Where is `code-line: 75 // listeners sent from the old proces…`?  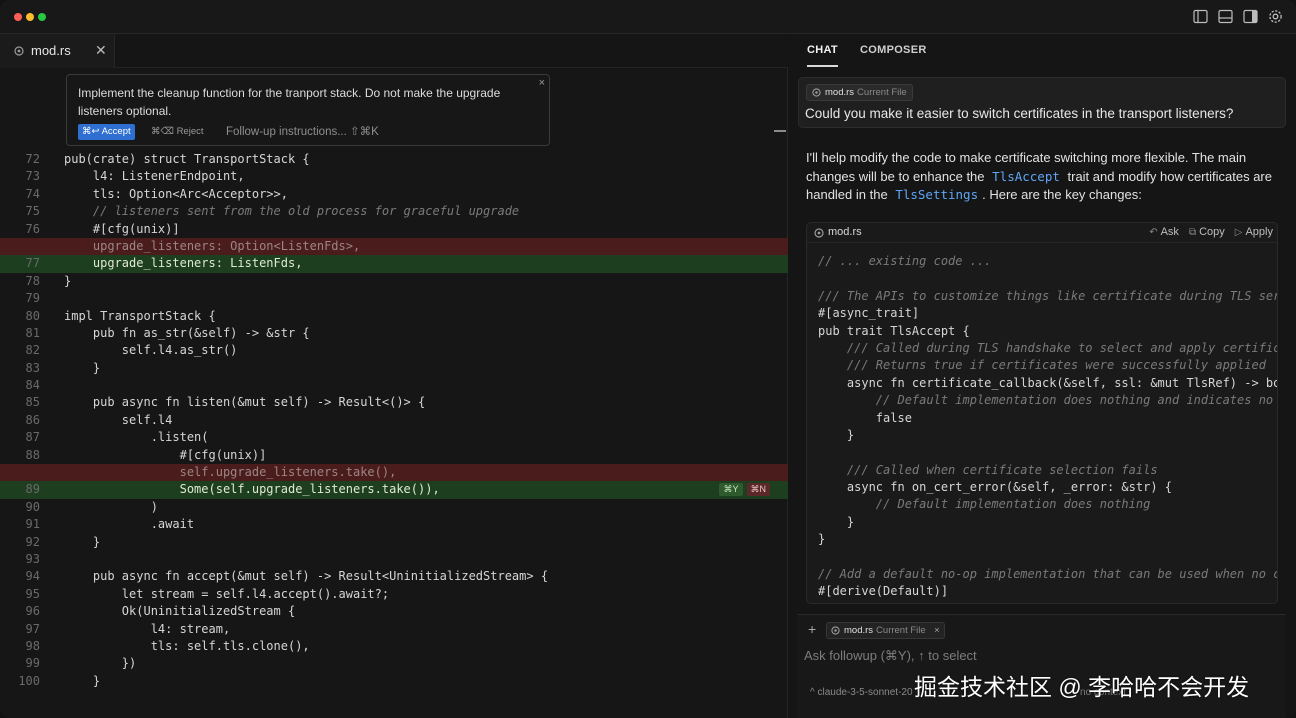 code-line: 75 // listeners sent from the old proces… is located at coordinates (394, 211).